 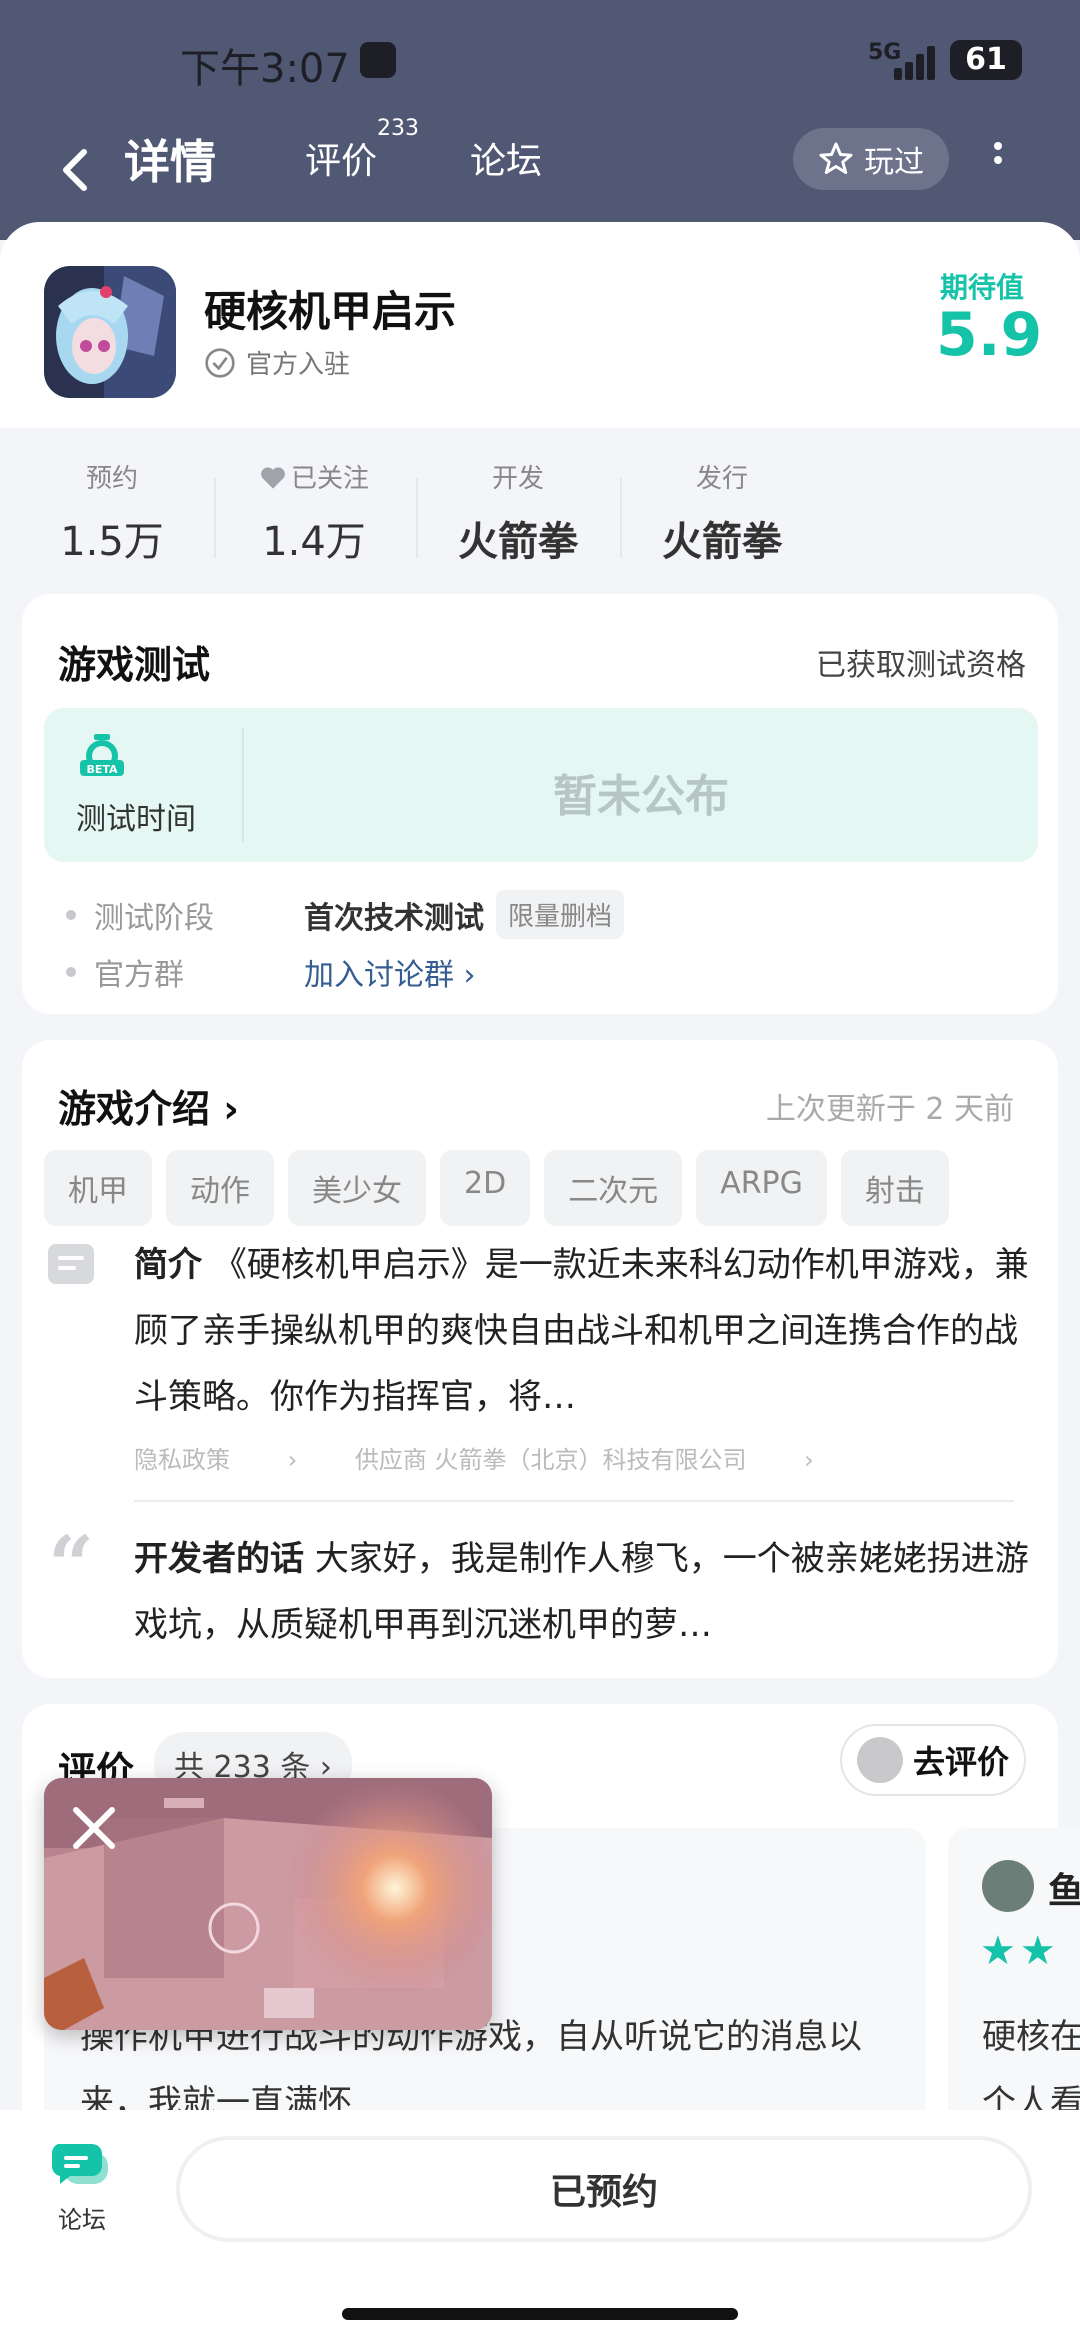 I want to click on more-icon, so click(x=998, y=161).